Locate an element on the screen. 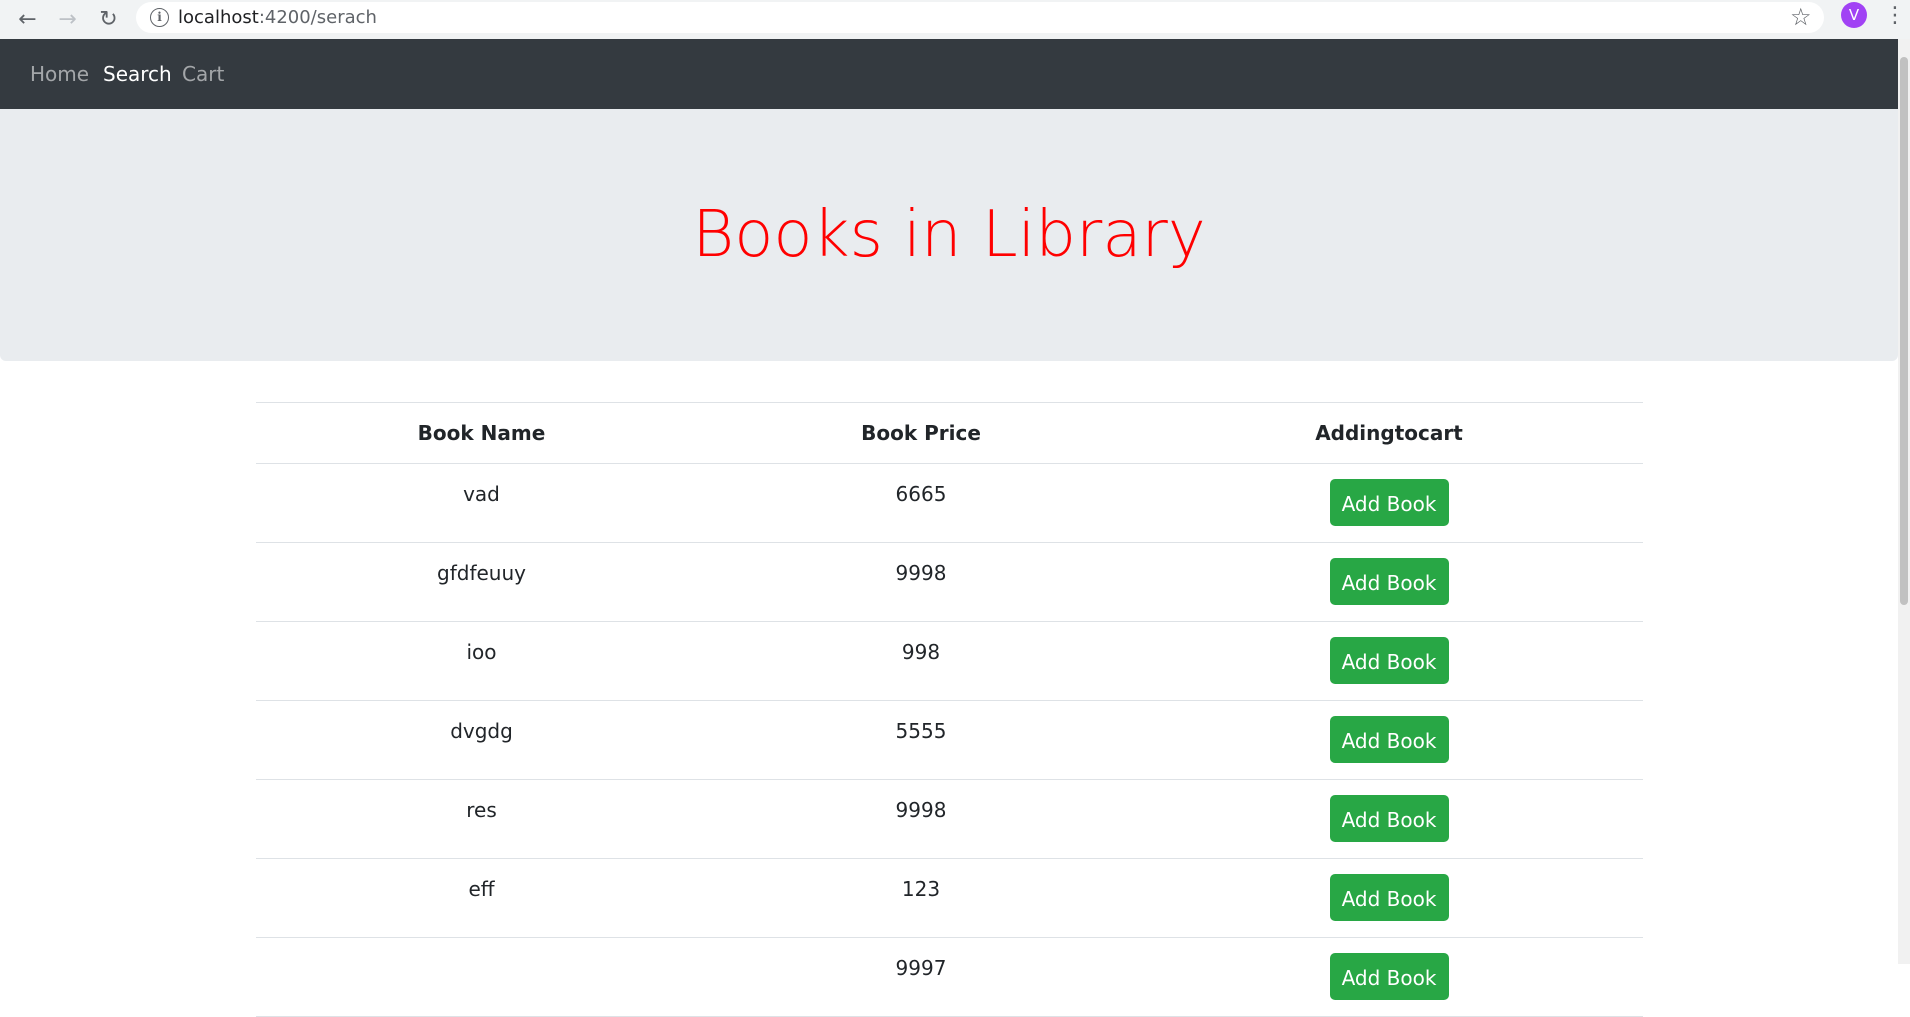 Image resolution: width=1910 pixels, height=1017 pixels. page-scrollbar is located at coordinates (1904, 501).